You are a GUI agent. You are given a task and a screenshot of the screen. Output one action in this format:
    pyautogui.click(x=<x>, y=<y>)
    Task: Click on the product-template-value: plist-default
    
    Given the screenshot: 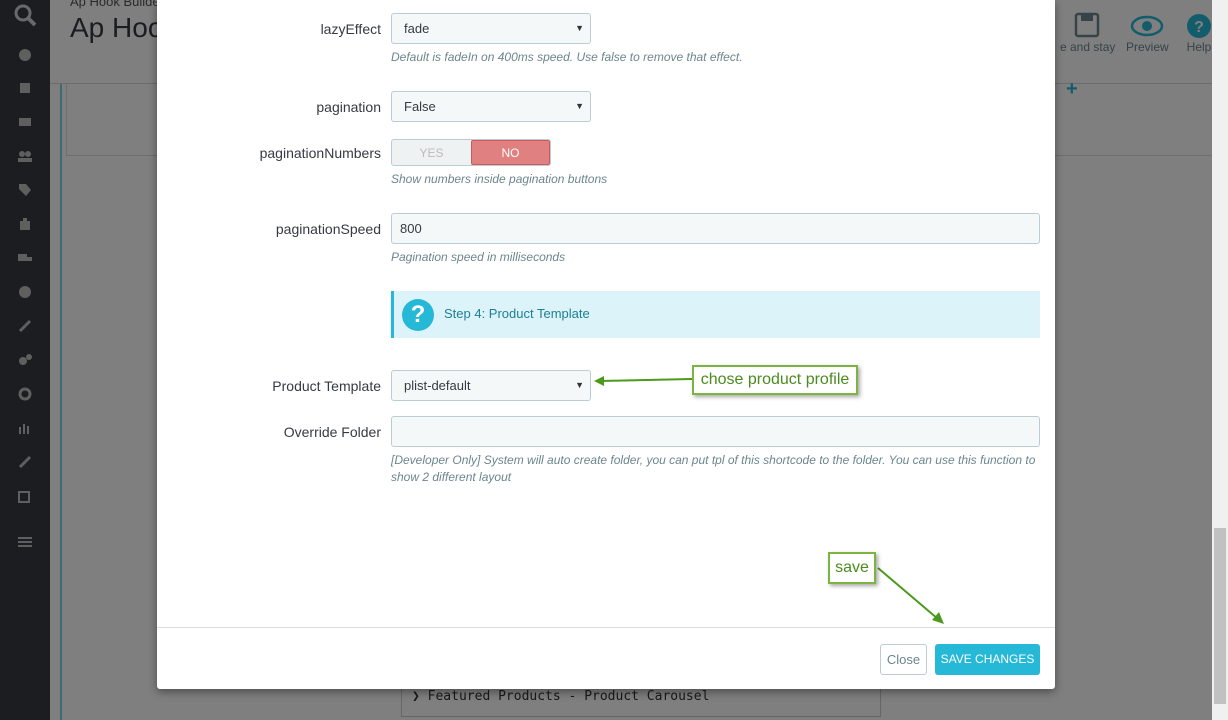 What is the action you would take?
    pyautogui.click(x=437, y=385)
    